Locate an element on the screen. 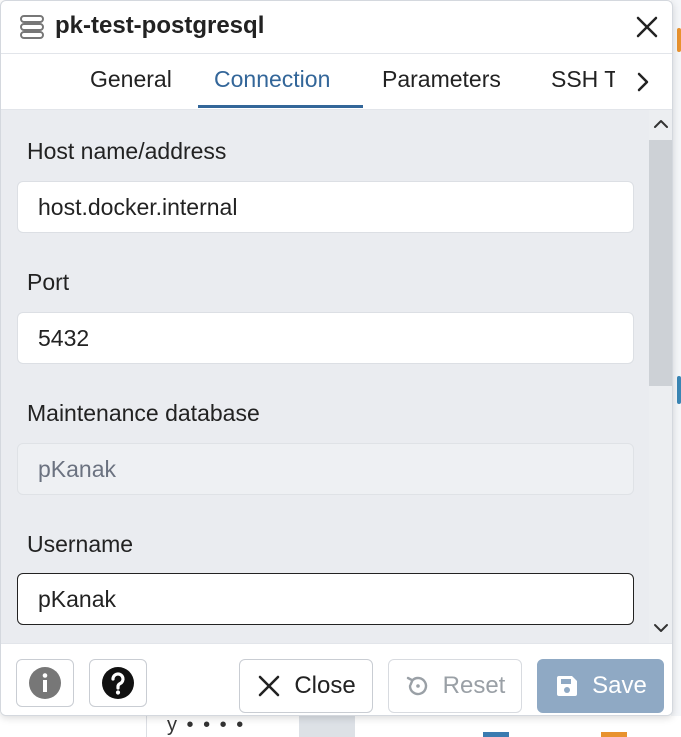 Image resolution: width=681 pixels, height=737 pixels. chevron-down-icon is located at coordinates (661, 628).